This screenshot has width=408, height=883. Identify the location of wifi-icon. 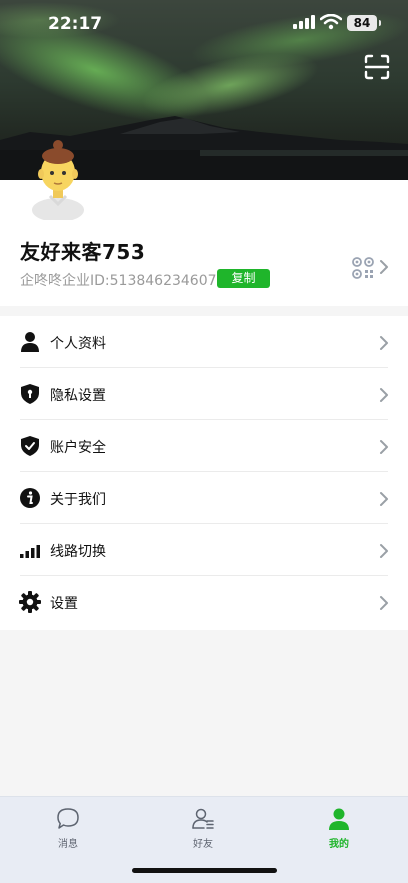
(331, 22).